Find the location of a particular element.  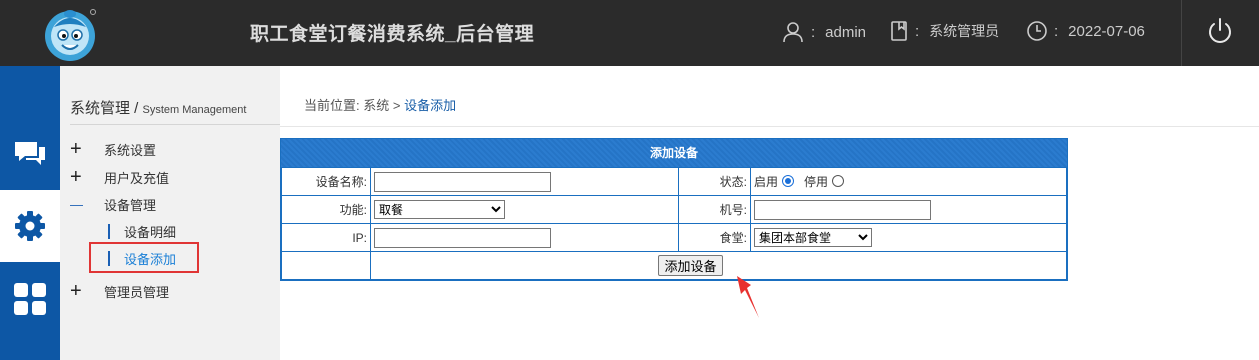

machine-number-label: 机号: is located at coordinates (714, 209).